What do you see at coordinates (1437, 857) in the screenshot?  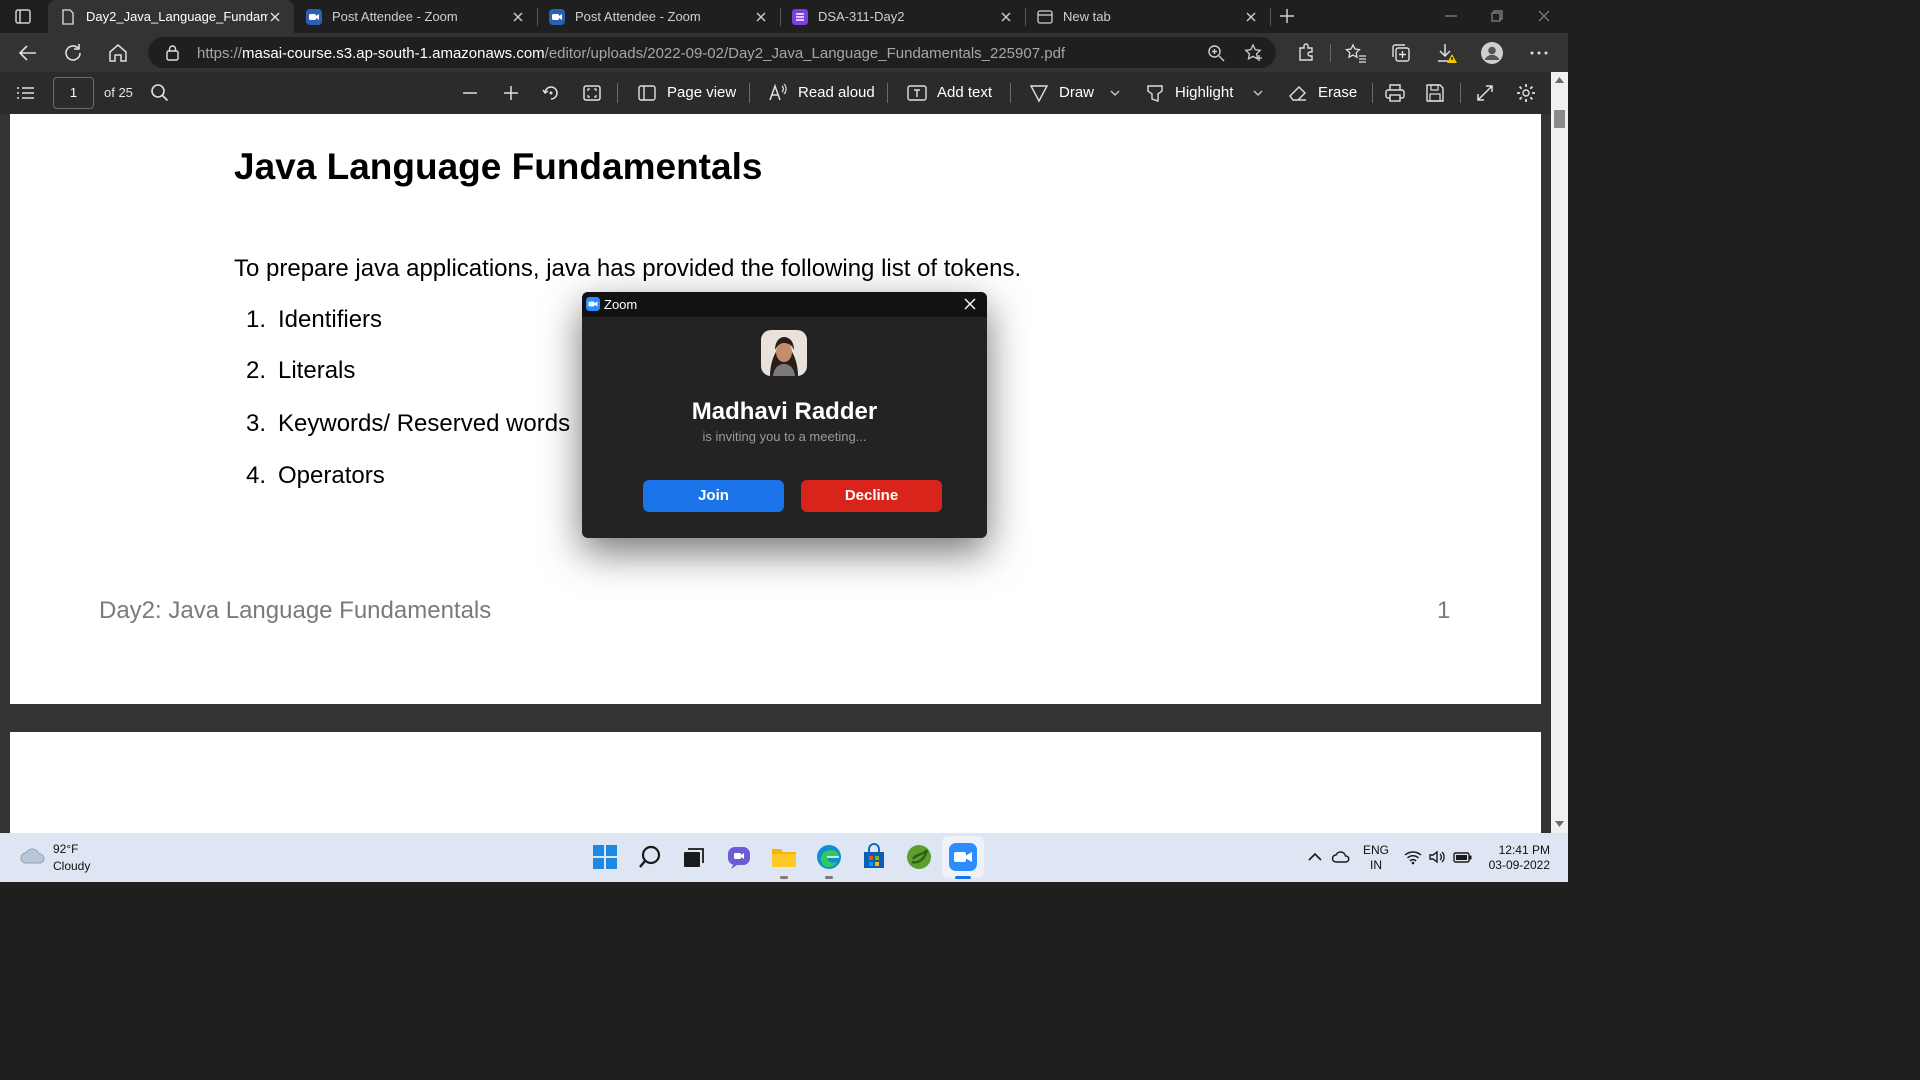 I see `volume-icon` at bounding box center [1437, 857].